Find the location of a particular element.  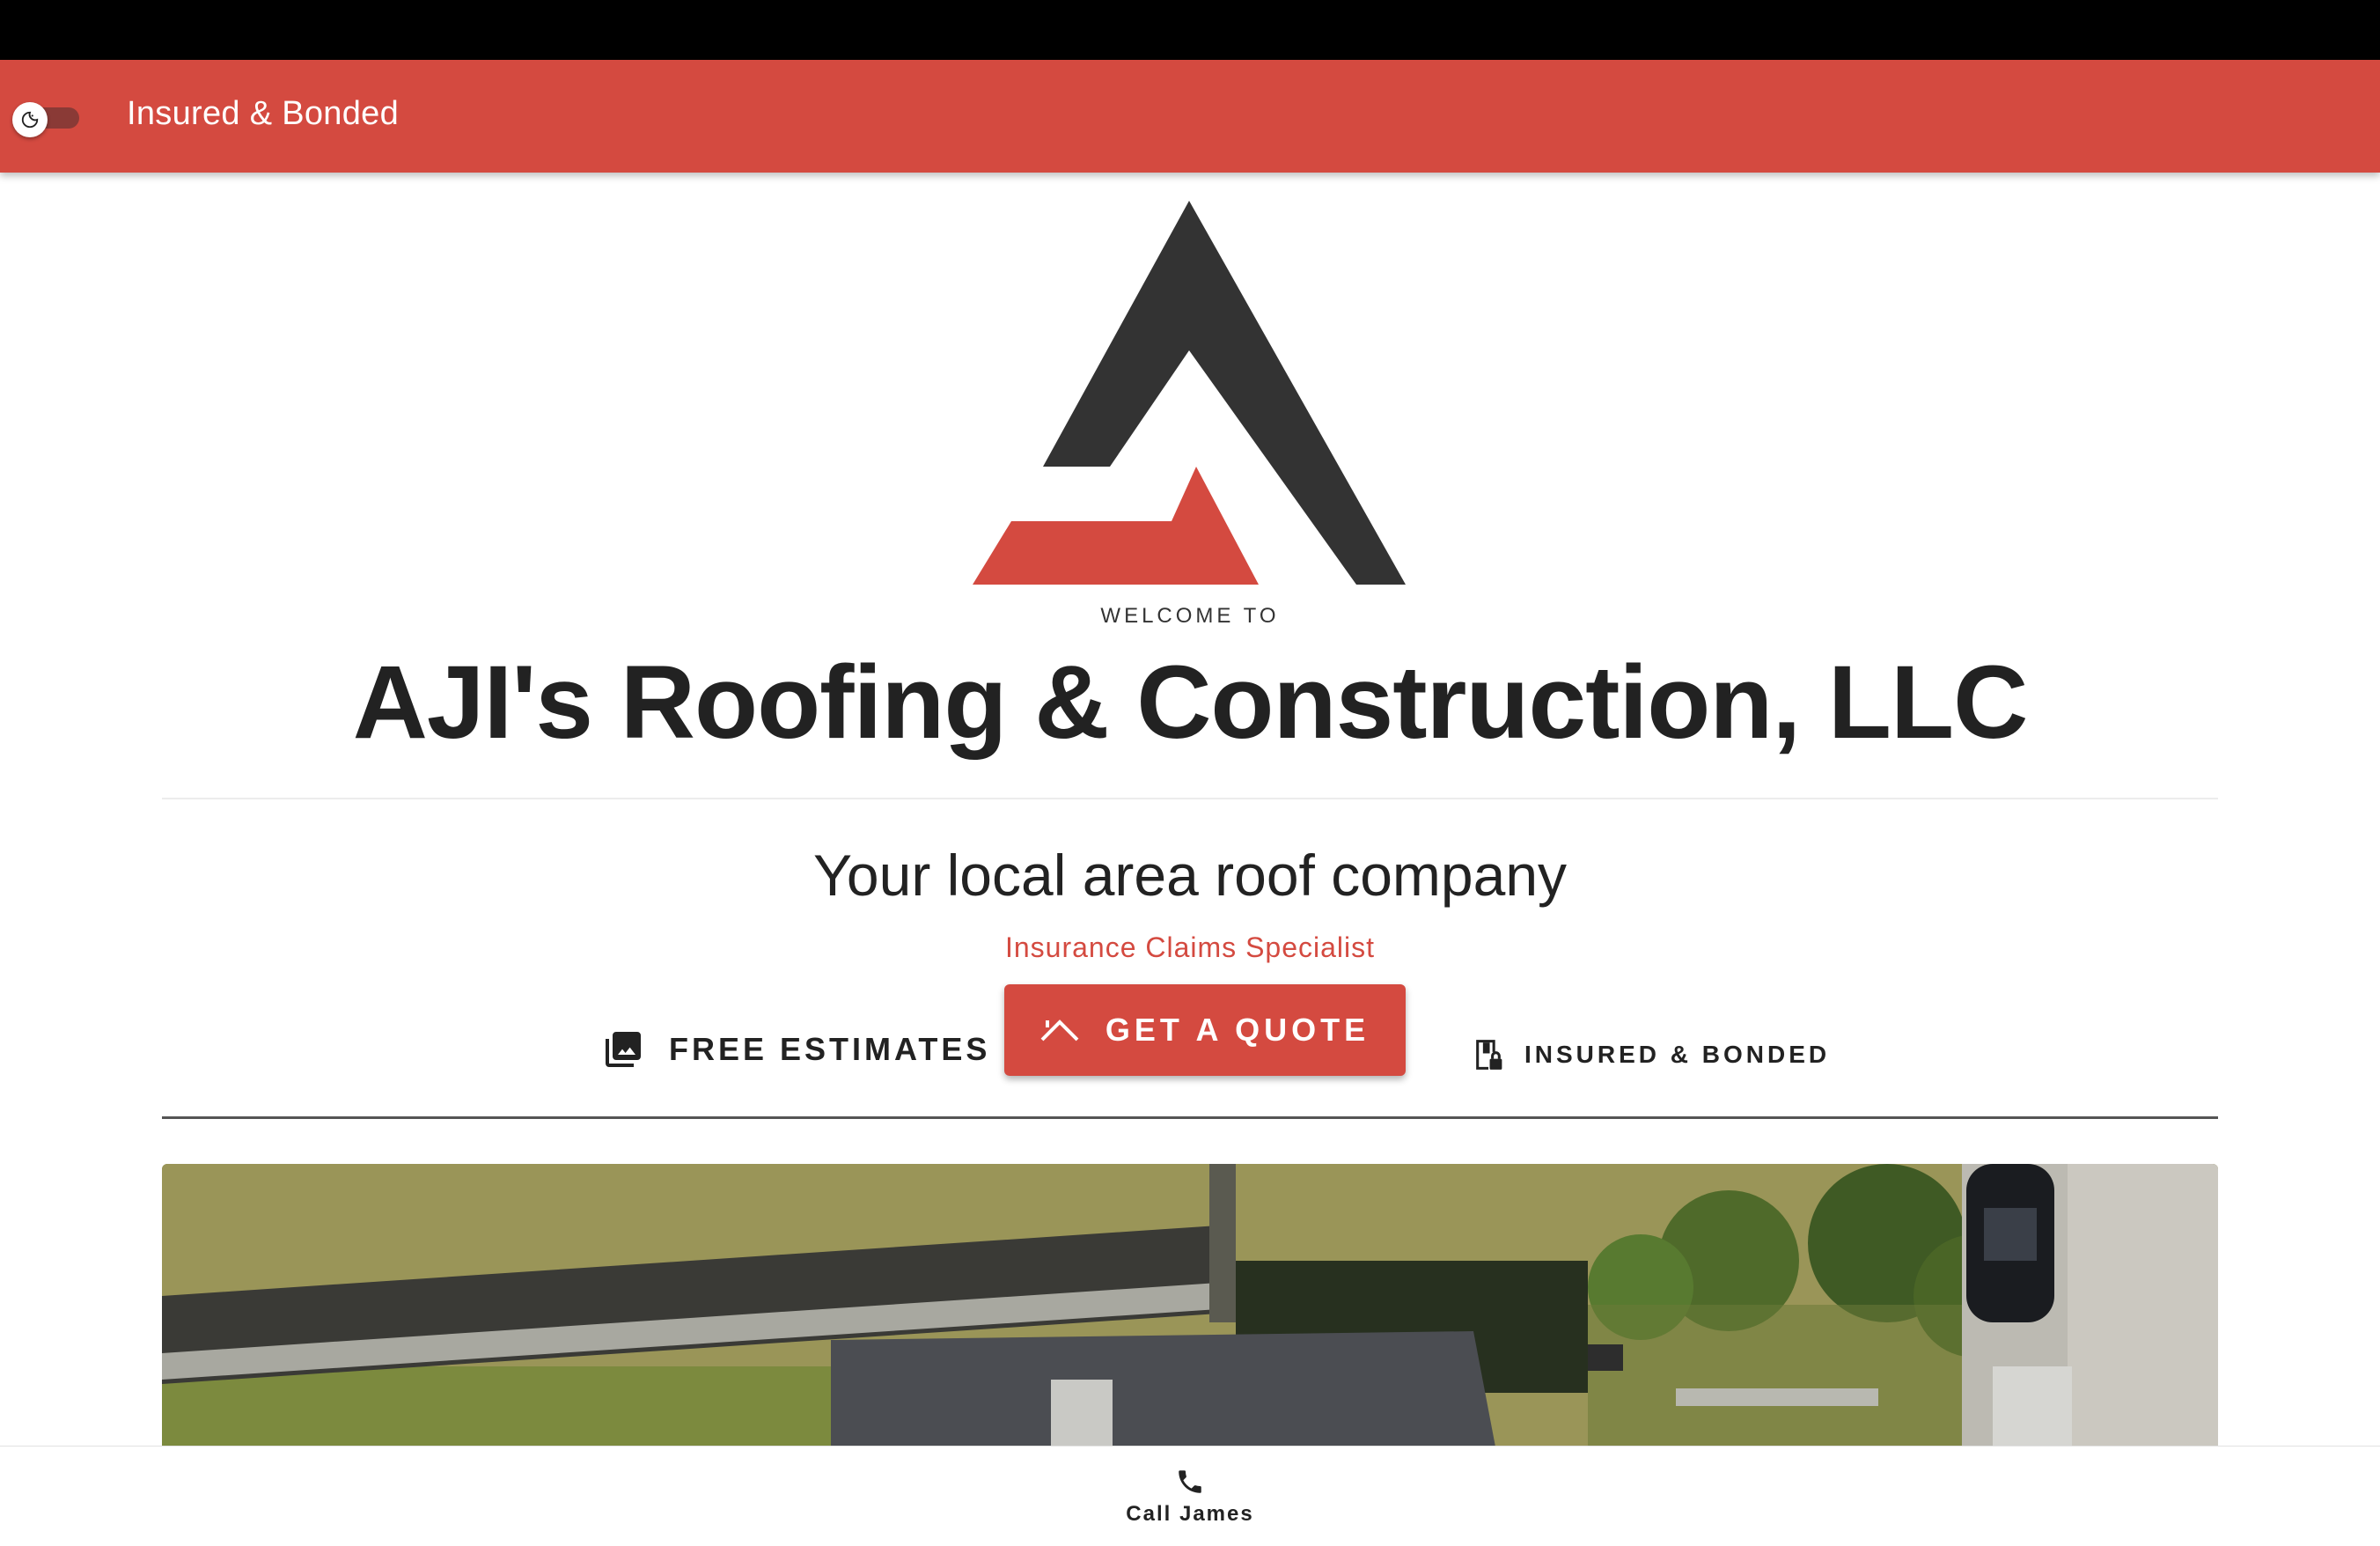

get-quote-label: GET A QUOTE is located at coordinates (1237, 1030).